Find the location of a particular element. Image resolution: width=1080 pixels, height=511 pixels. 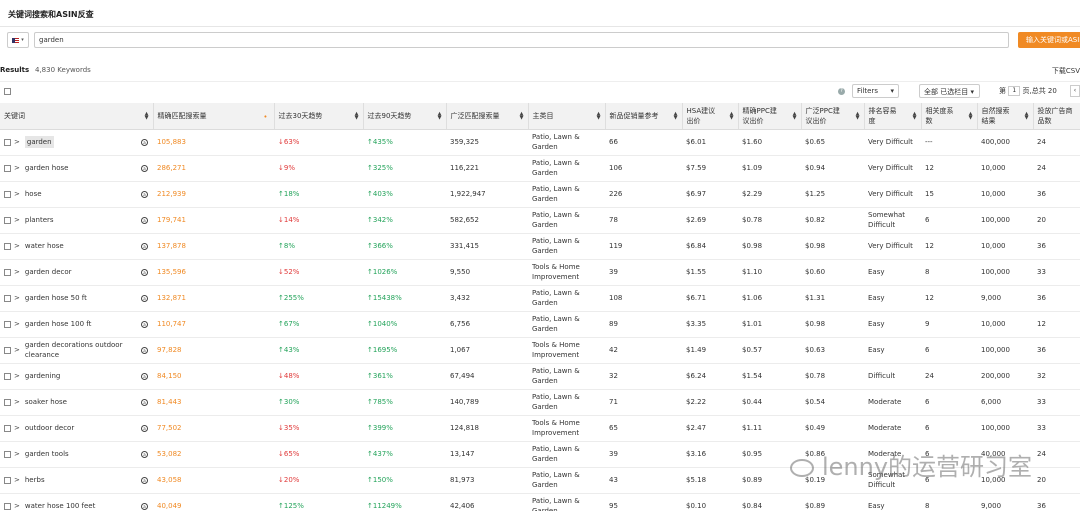

filters-dropdown: Filters ▾ is located at coordinates (875, 91).